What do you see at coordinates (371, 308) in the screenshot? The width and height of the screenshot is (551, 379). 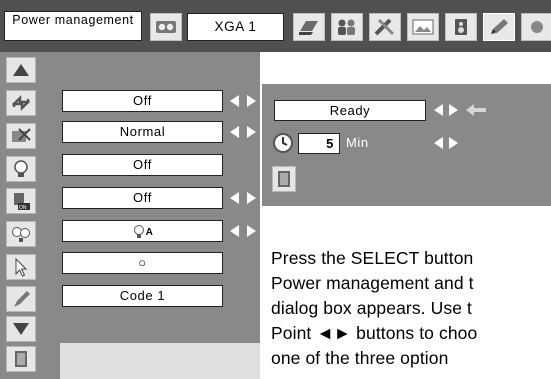 I see `instruction-line: dialog box appears. Use t` at bounding box center [371, 308].